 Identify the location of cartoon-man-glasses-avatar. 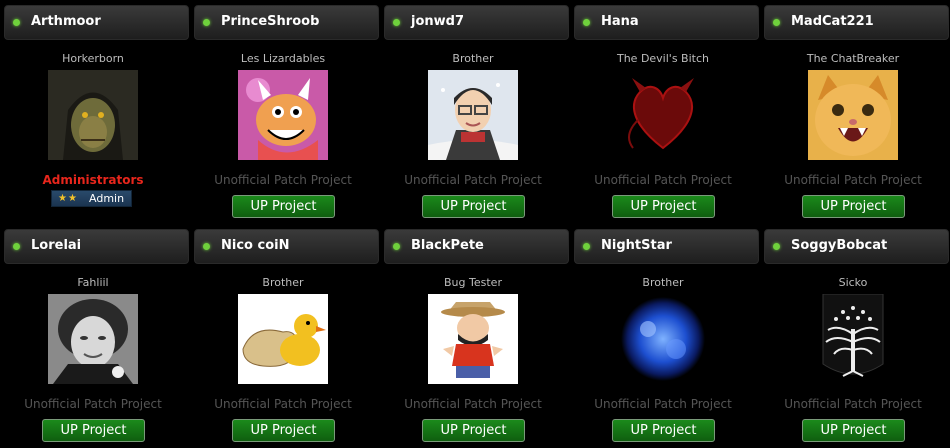
(473, 115).